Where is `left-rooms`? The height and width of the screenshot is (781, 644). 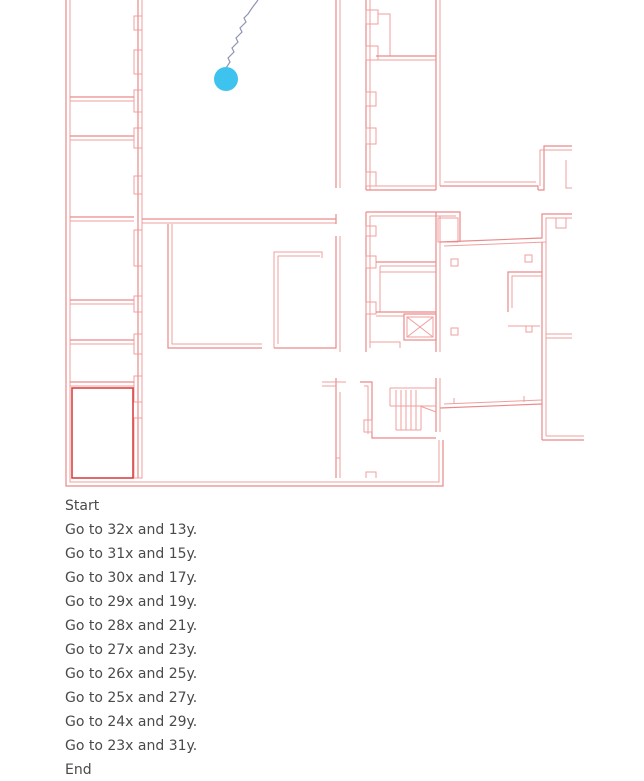 left-rooms is located at coordinates (106, 239).